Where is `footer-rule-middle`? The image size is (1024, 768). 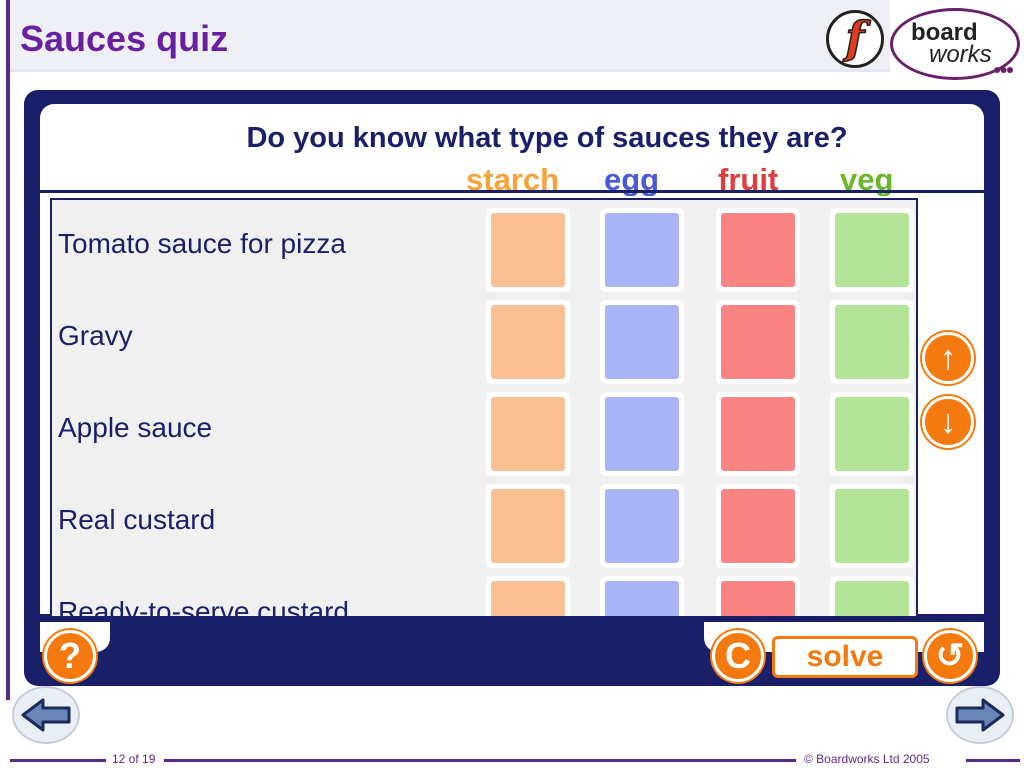
footer-rule-middle is located at coordinates (480, 760).